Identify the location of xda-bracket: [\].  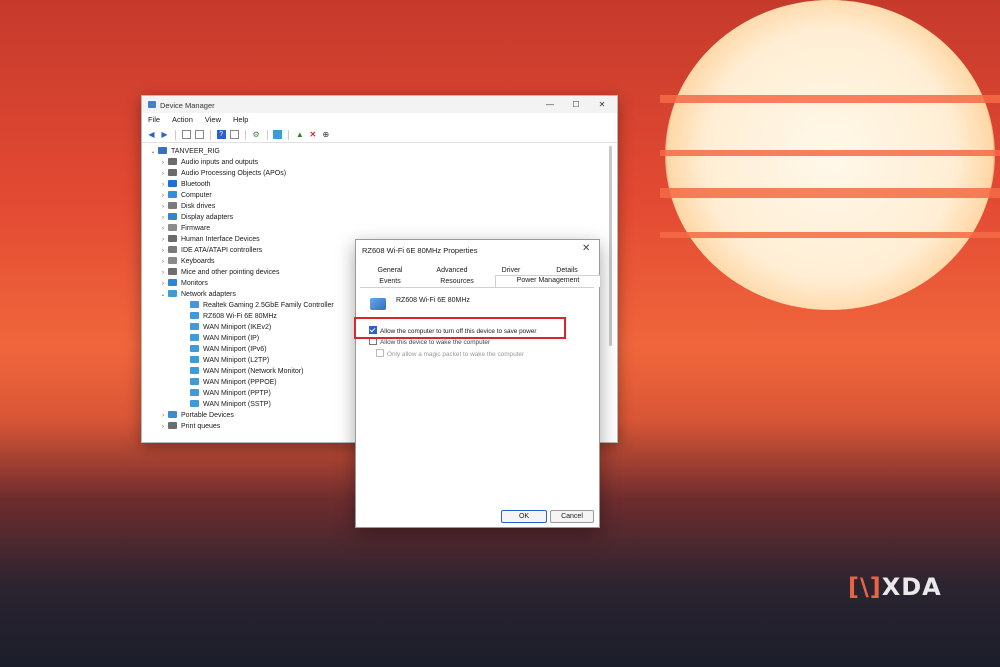
(865, 587).